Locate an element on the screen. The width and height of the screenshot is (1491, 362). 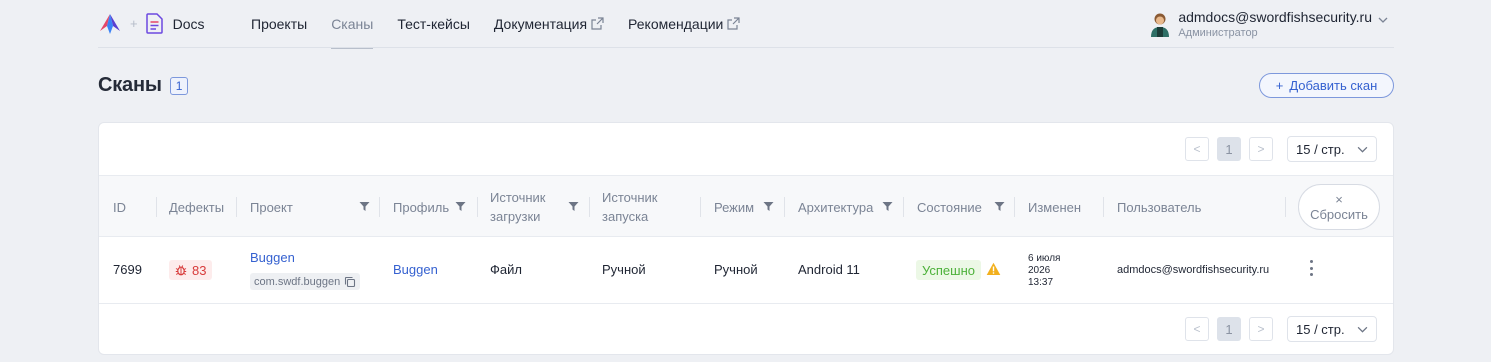
col-header-upload-source-line1: Источник is located at coordinates (518, 197).